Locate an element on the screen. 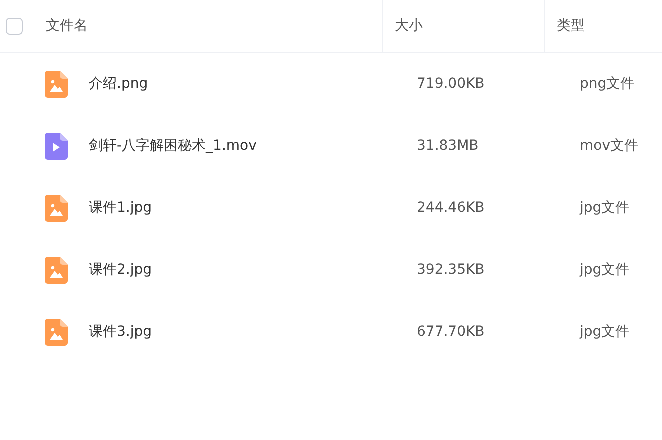 The height and width of the screenshot is (440, 662). file-size: 719.00KB is located at coordinates (451, 84).